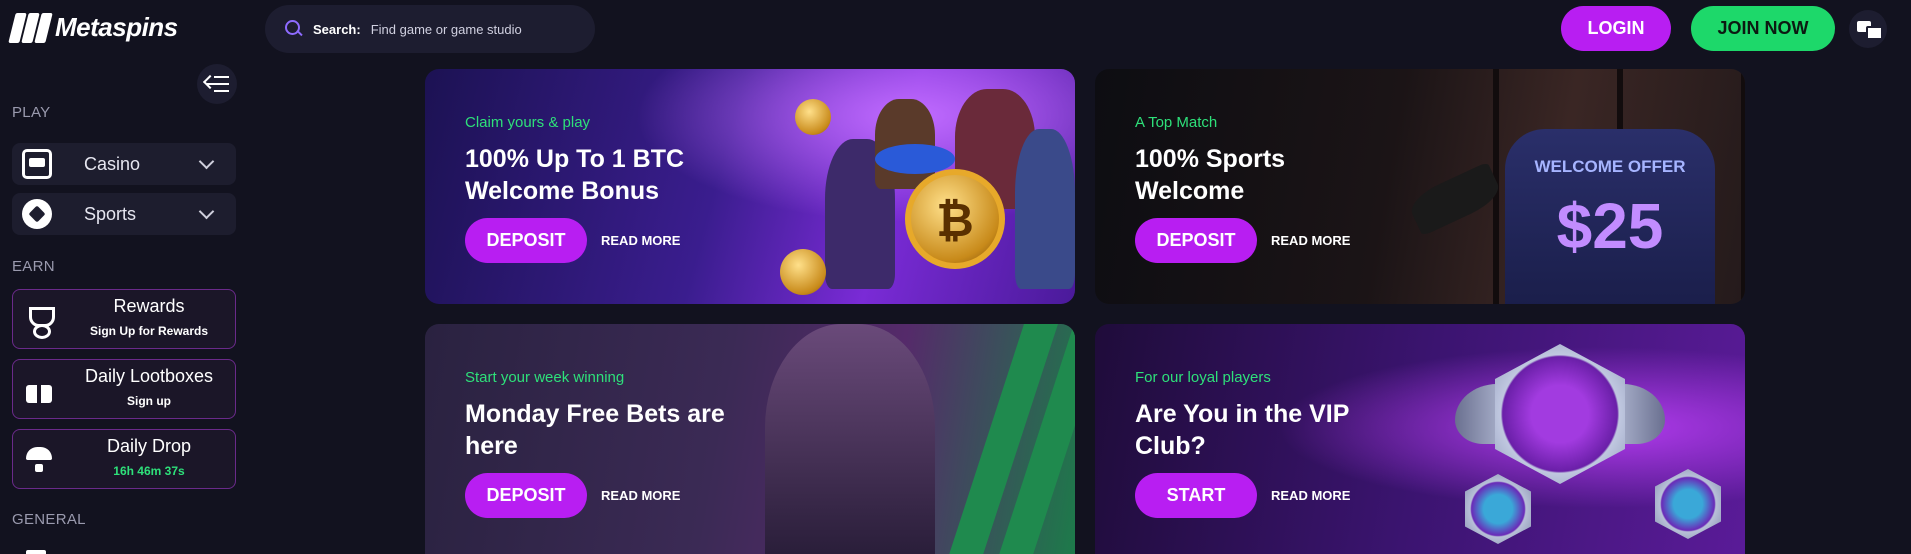 Image resolution: width=1911 pixels, height=554 pixels. Describe the element at coordinates (124, 389) in the screenshot. I see `earn-card-daily-lootboxes: Daily Lootboxes Sign up` at that location.